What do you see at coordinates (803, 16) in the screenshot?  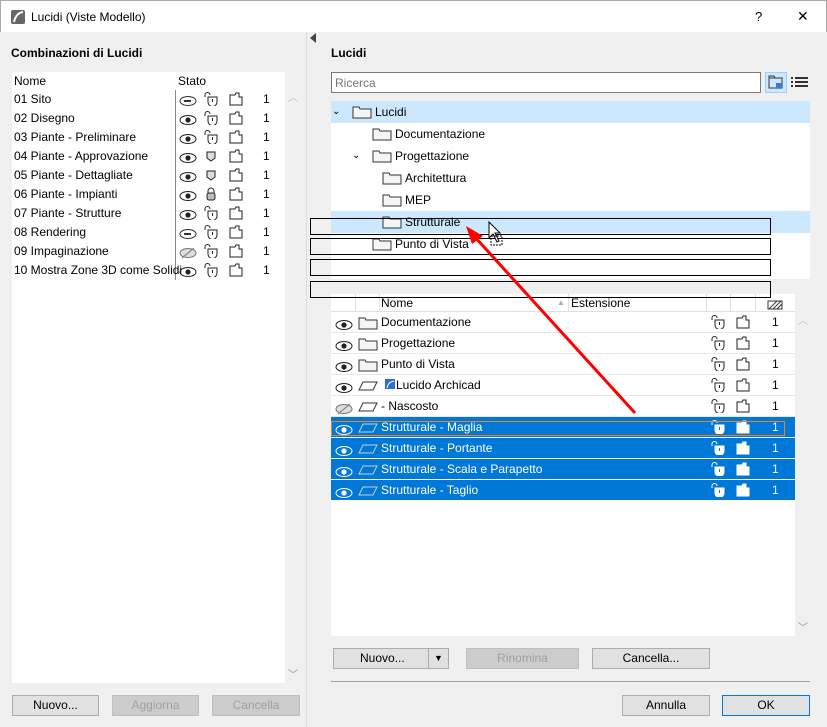 I see `close-button: ✕` at bounding box center [803, 16].